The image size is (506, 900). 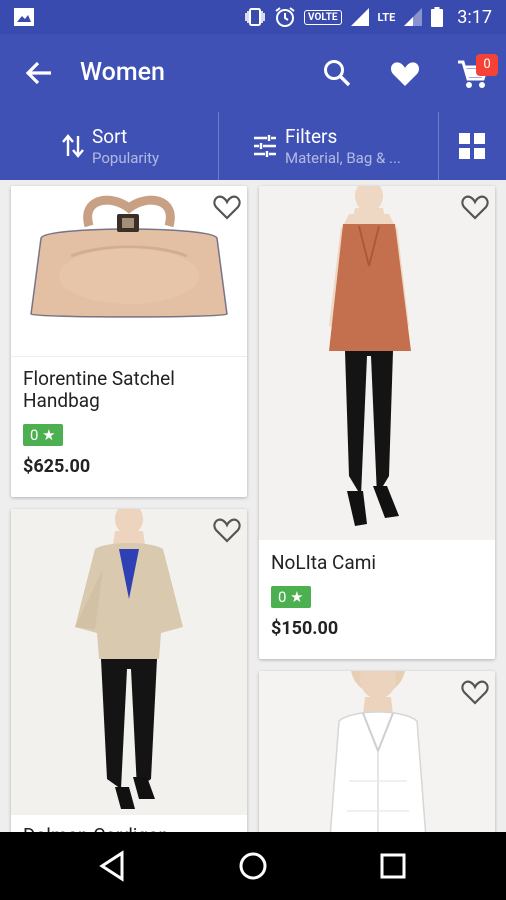 I want to click on grid-view-icon, so click(x=472, y=146).